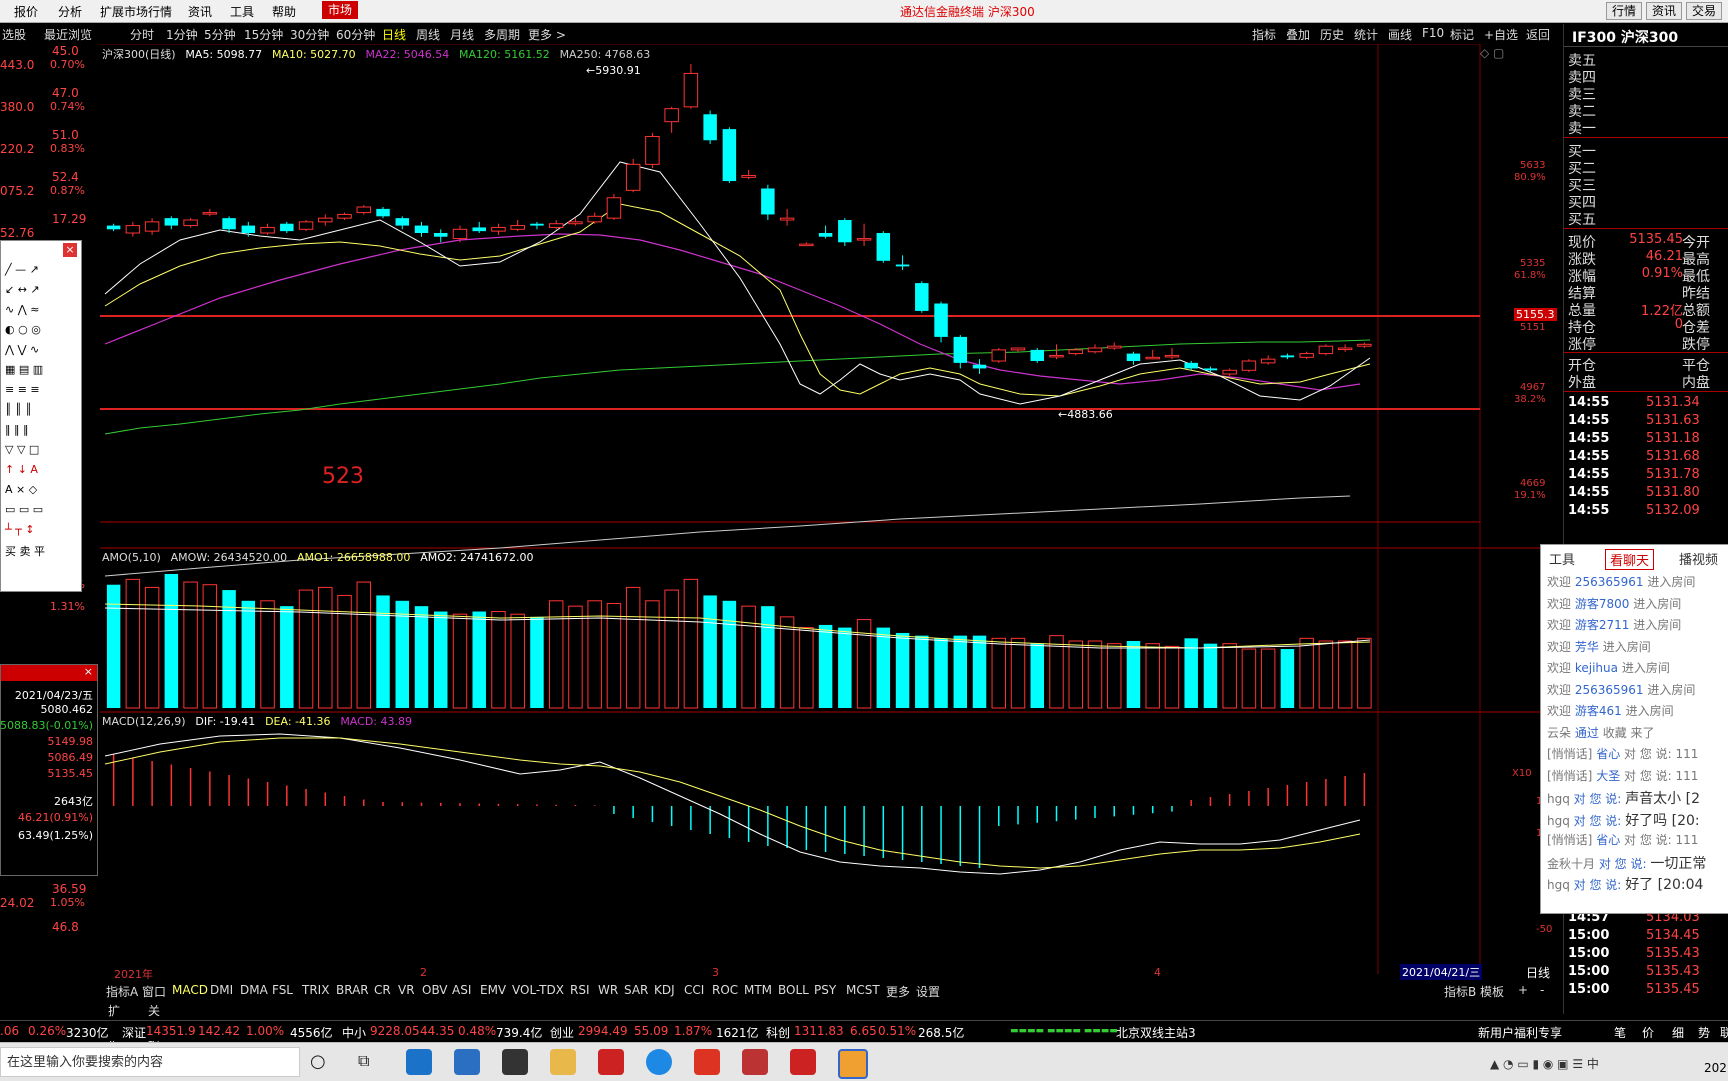 The width and height of the screenshot is (1728, 1081). I want to click on indicator-tab: MTM, so click(758, 990).